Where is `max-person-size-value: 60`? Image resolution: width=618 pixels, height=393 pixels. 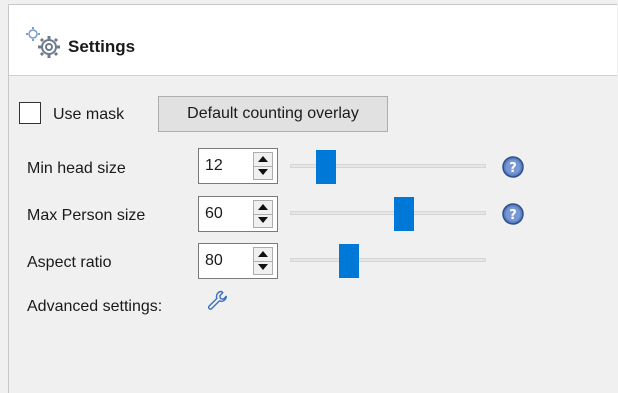 max-person-size-value: 60 is located at coordinates (214, 214).